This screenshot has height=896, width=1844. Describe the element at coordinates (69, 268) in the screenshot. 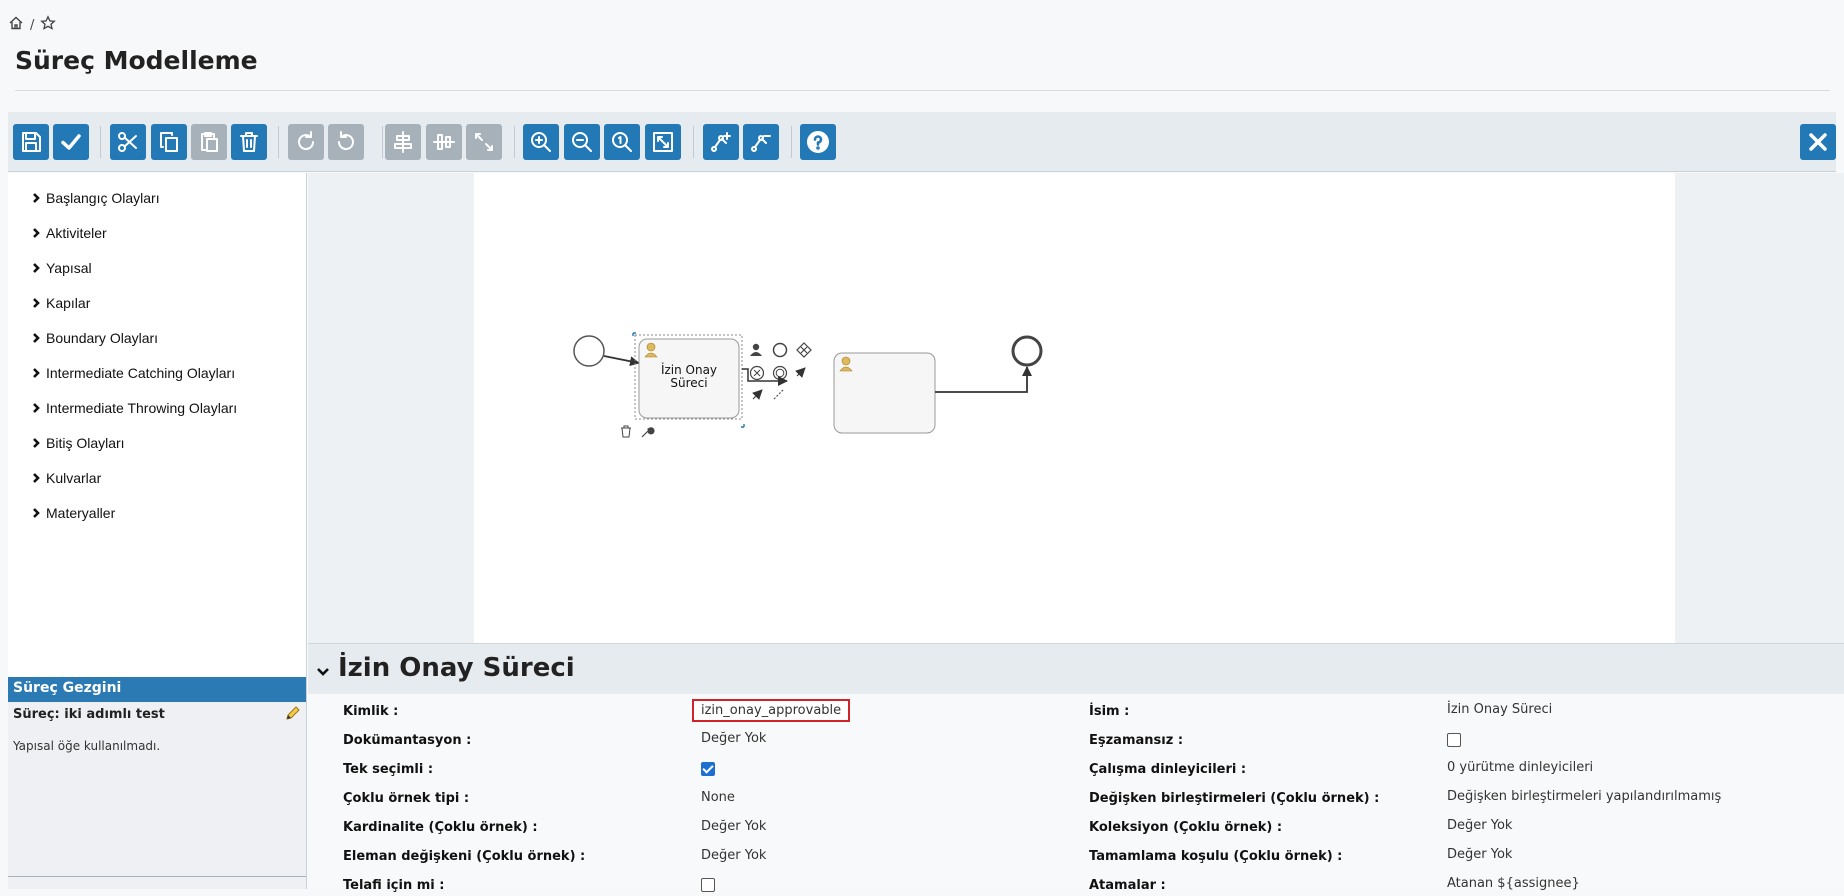

I see `palette-item-label: Yapısal` at that location.